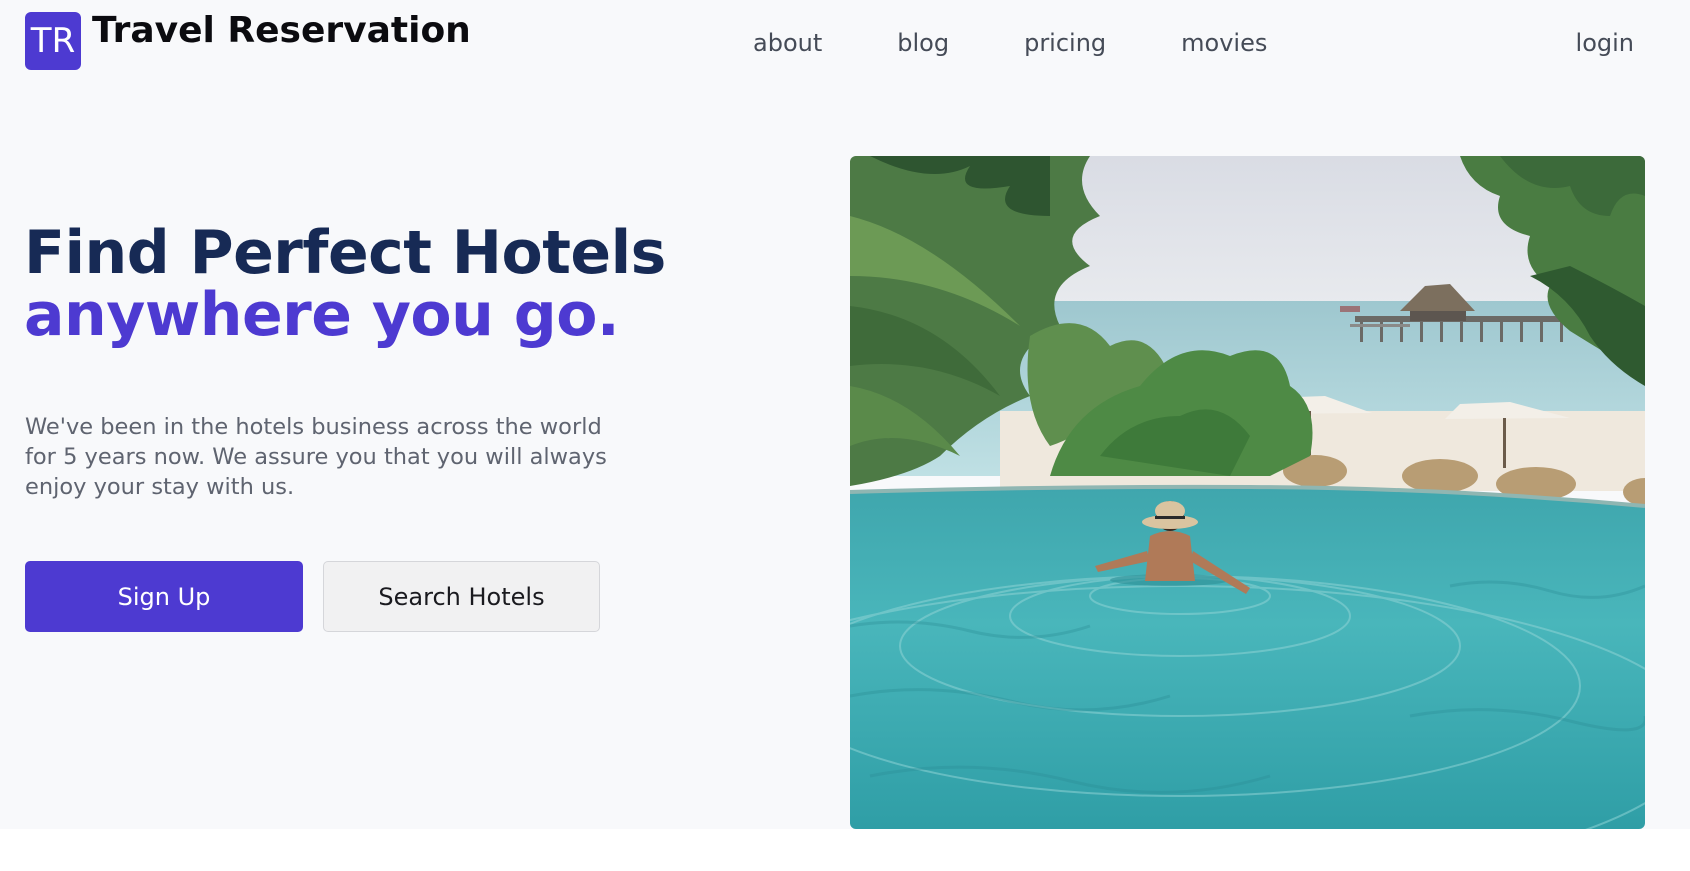 The height and width of the screenshot is (871, 1690). What do you see at coordinates (787, 43) in the screenshot?
I see `nav-link-about: about` at bounding box center [787, 43].